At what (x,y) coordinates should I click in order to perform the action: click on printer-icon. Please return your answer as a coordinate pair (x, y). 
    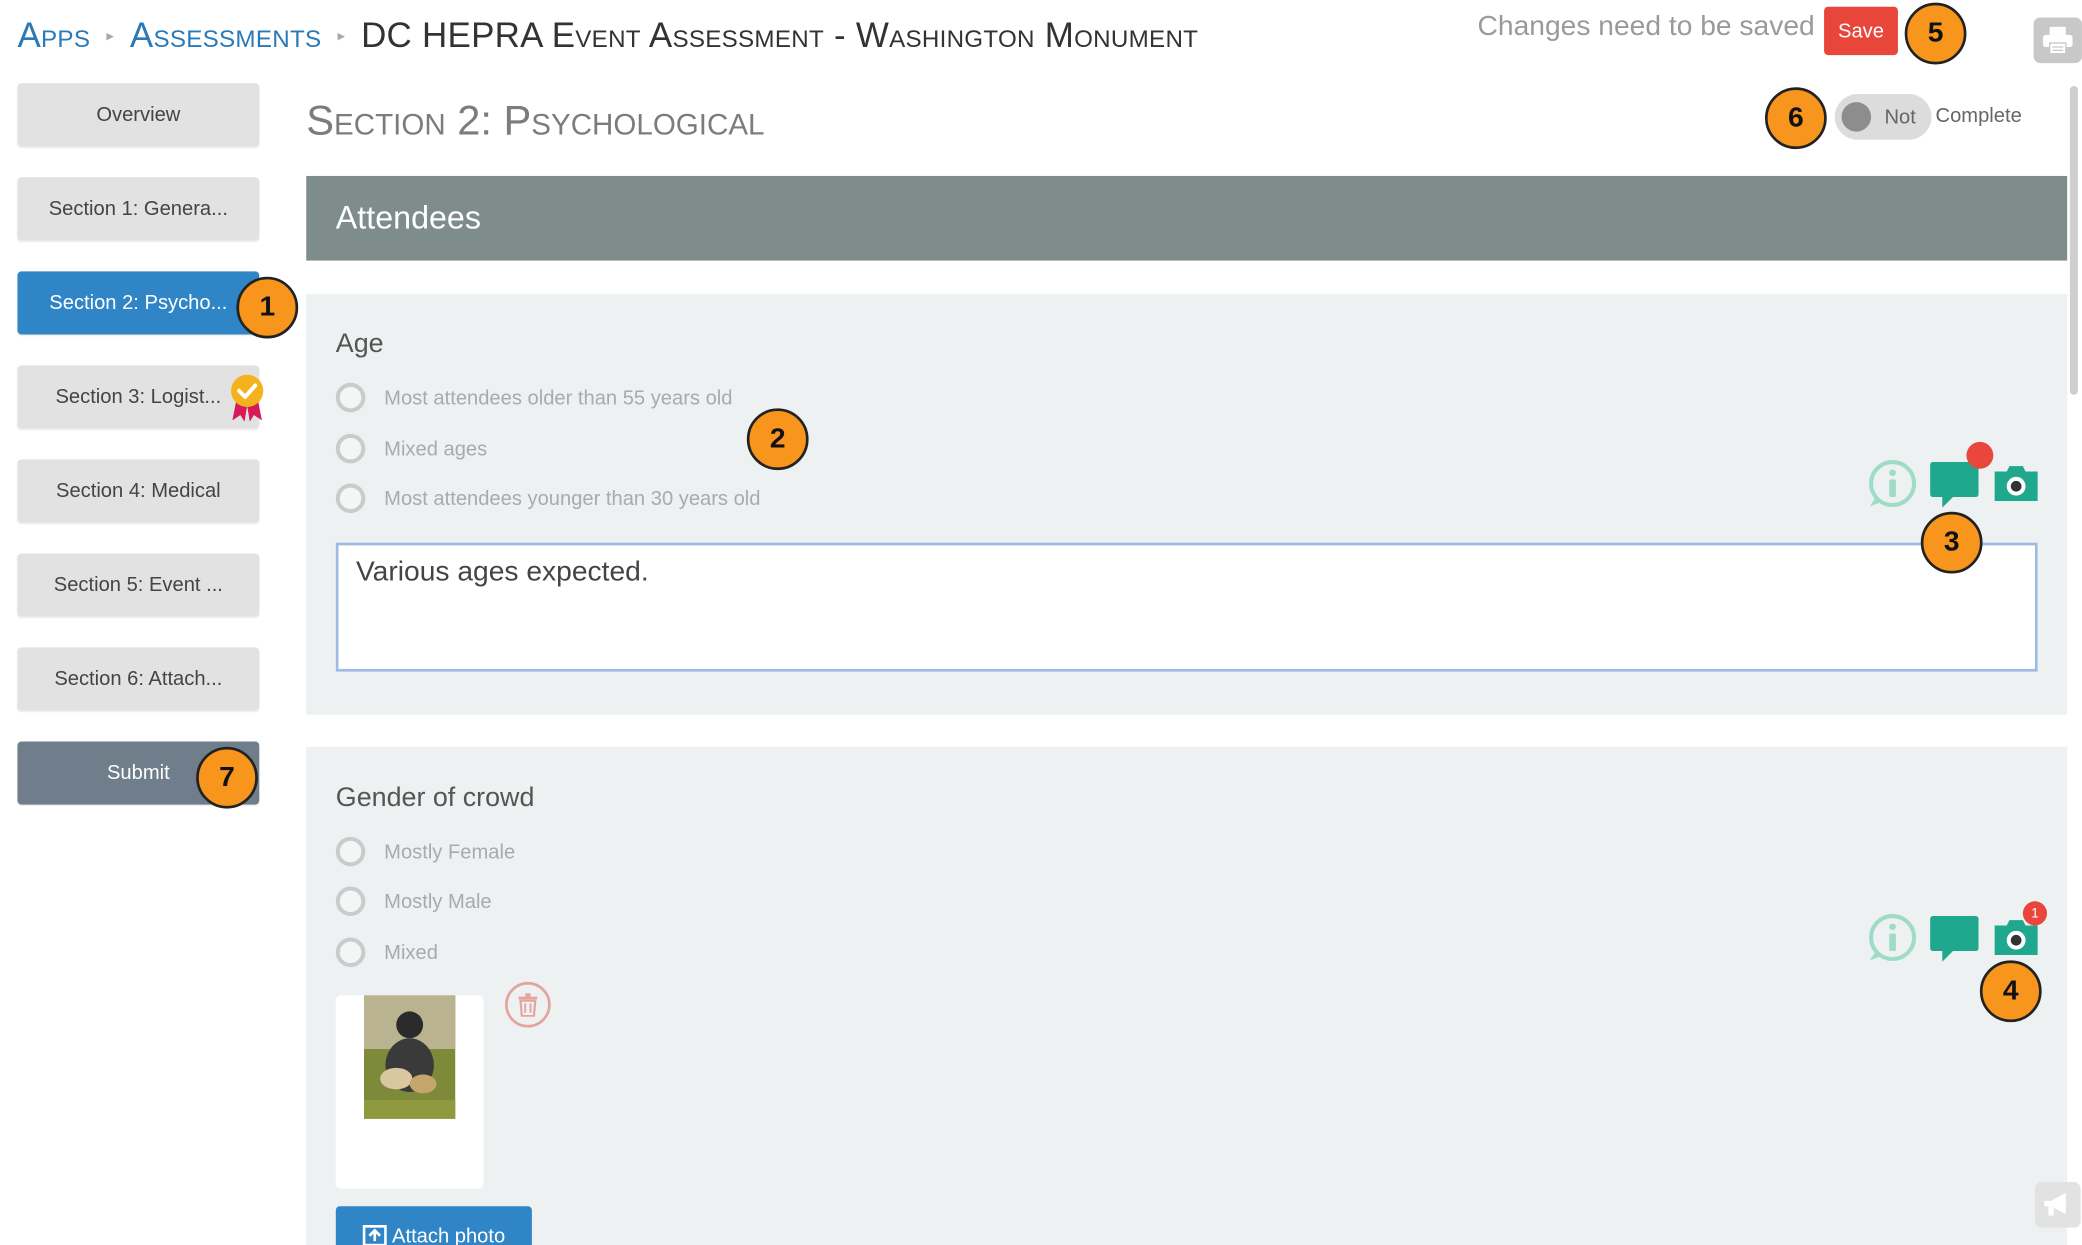
    Looking at the image, I should click on (2058, 40).